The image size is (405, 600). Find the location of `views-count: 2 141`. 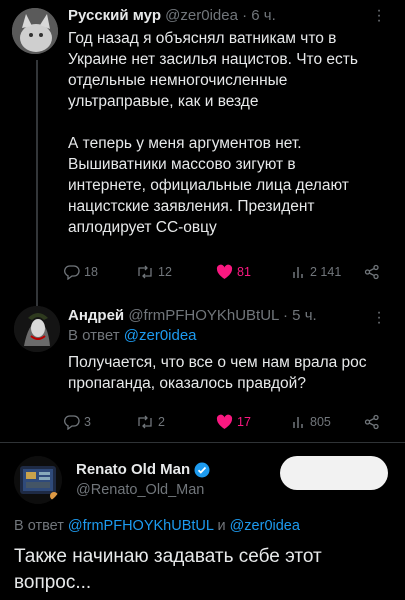

views-count: 2 141 is located at coordinates (326, 272).